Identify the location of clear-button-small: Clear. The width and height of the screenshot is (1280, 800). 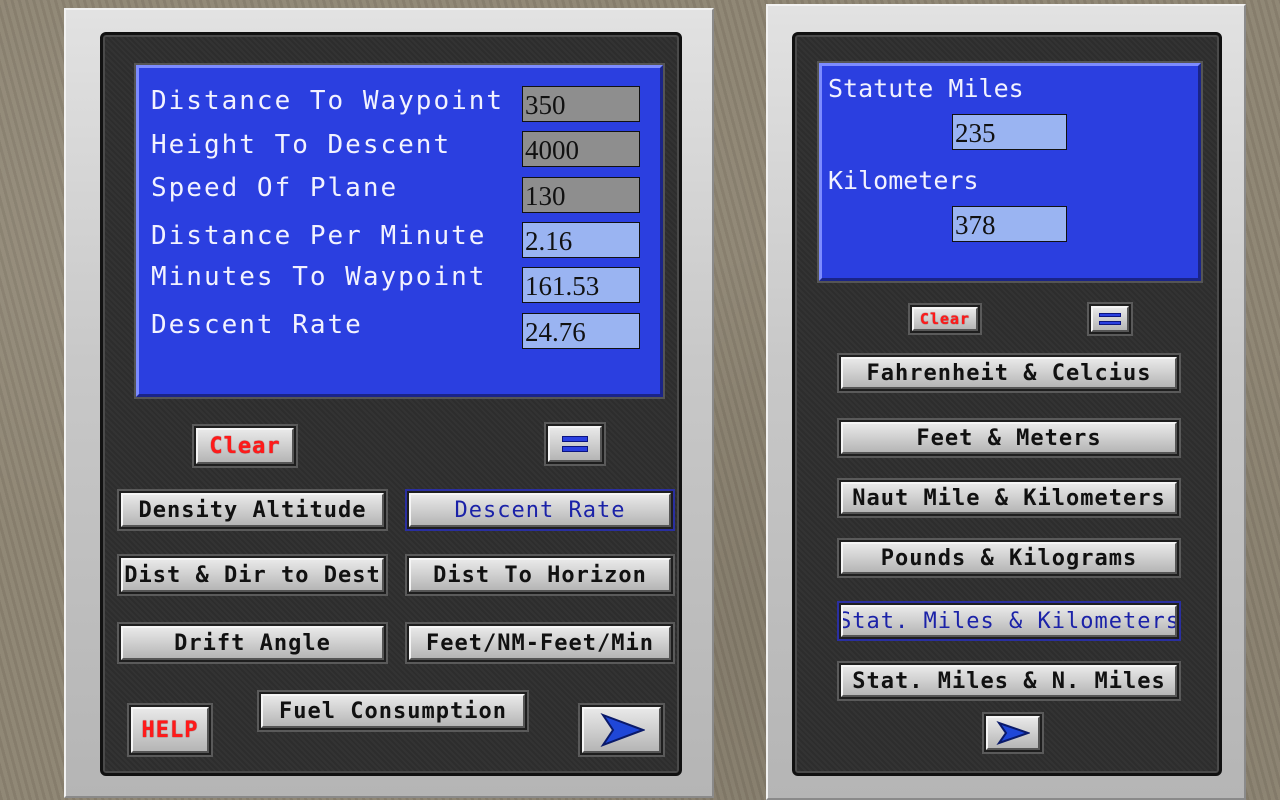
(945, 319).